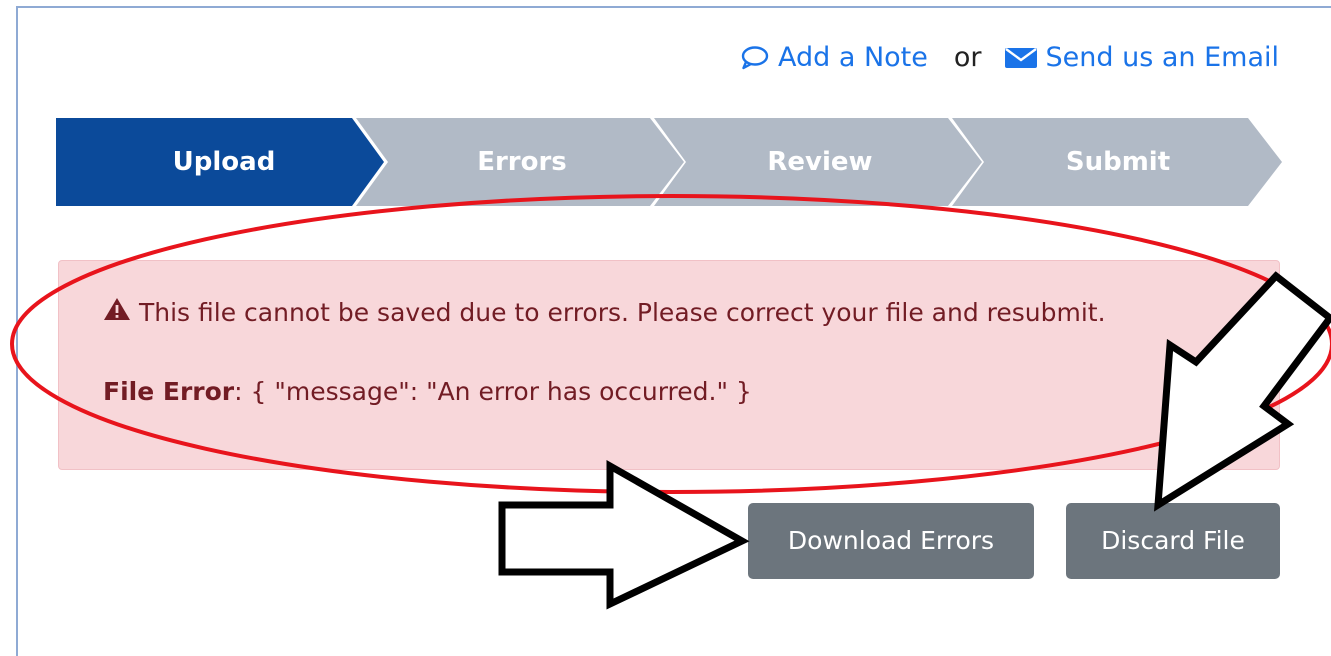 The width and height of the screenshot is (1331, 656). I want to click on header-links: Add a Note or Send us an Email, so click(1009, 57).